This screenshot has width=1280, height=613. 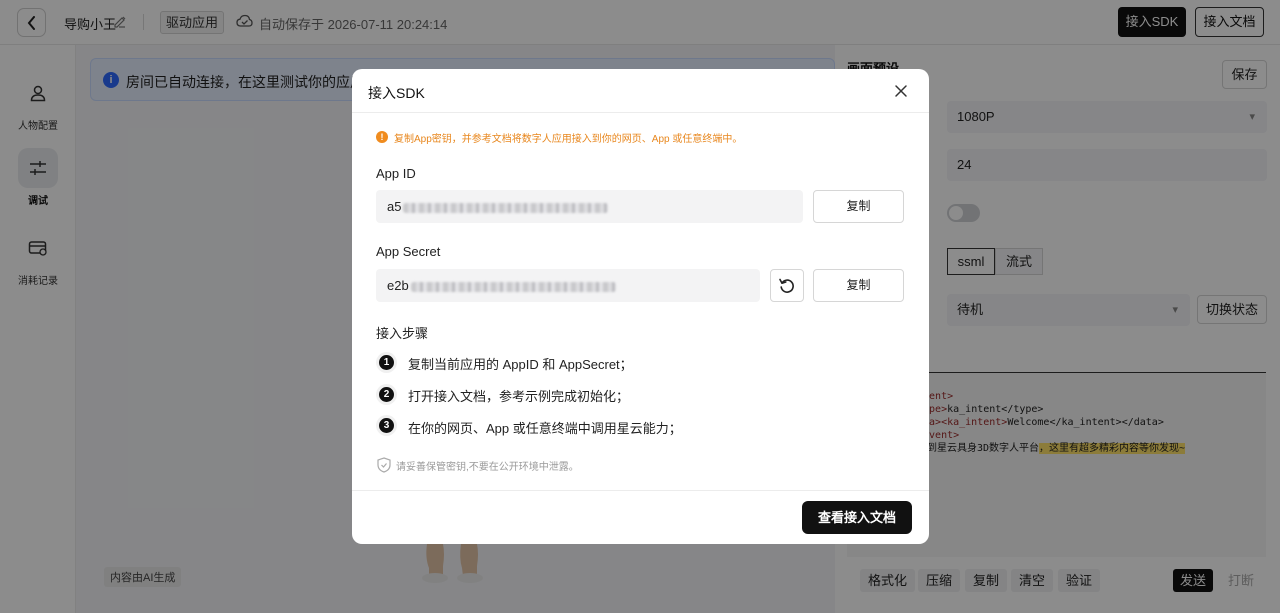 I want to click on modal-title: 接入SDK, so click(x=396, y=93).